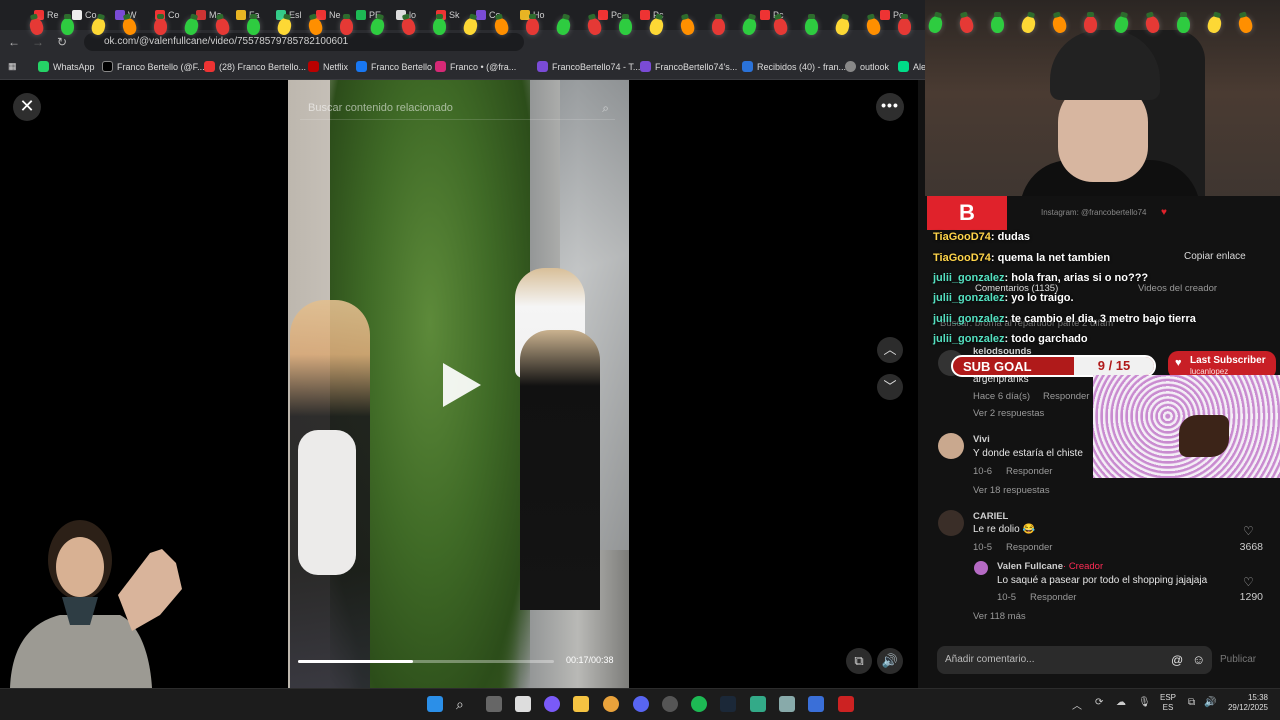 The width and height of the screenshot is (1280, 720). What do you see at coordinates (728, 704) in the screenshot?
I see `steam-icon` at bounding box center [728, 704].